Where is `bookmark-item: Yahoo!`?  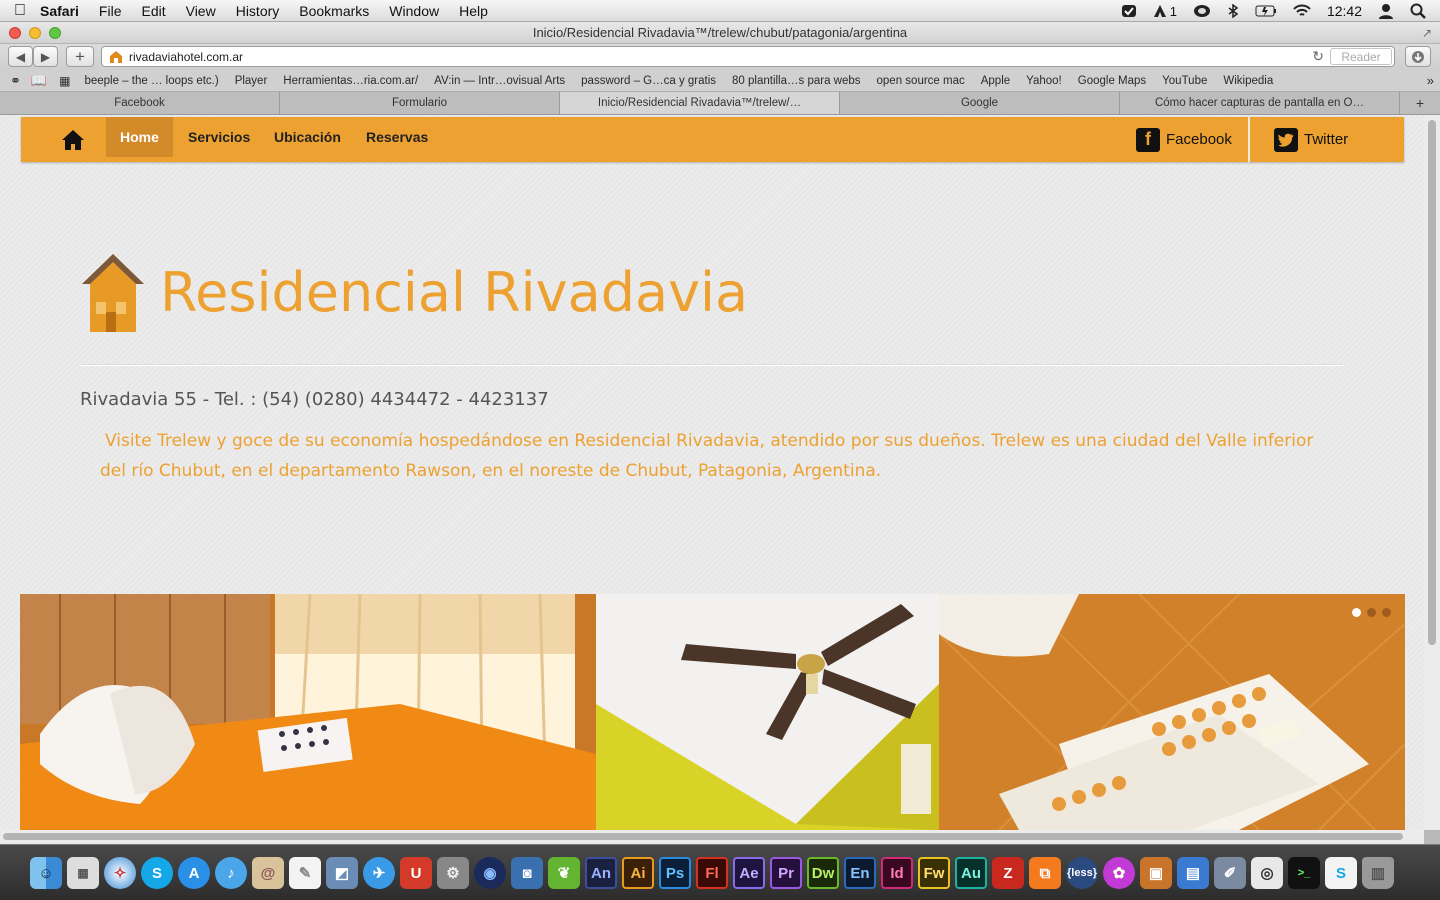 bookmark-item: Yahoo! is located at coordinates (1044, 81).